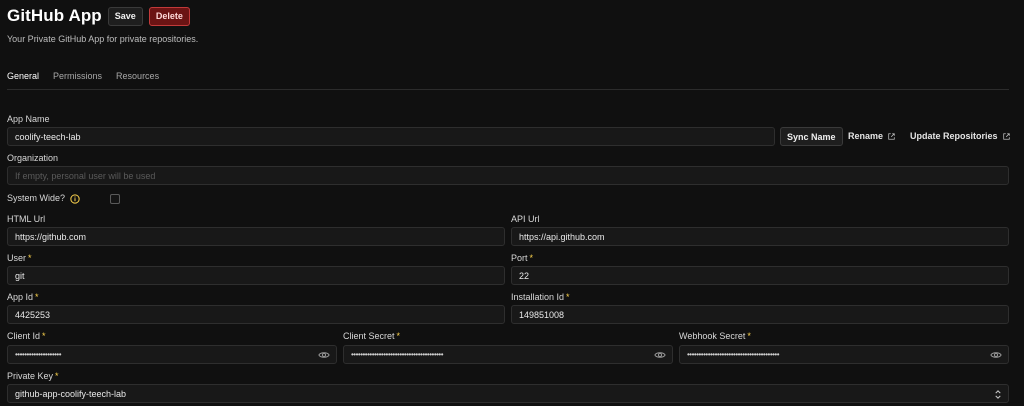 The height and width of the screenshot is (406, 1024). Describe the element at coordinates (33, 314) in the screenshot. I see `app-id-value: 4425253` at that location.